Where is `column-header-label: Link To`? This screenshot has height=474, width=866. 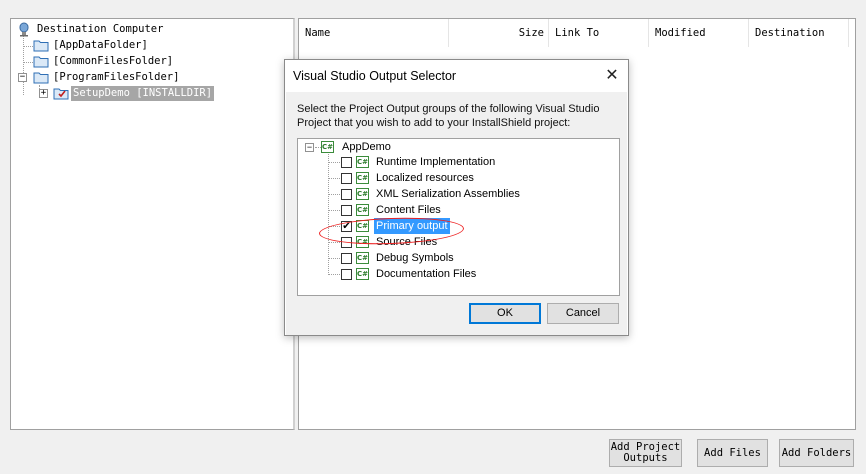
column-header-label: Link To is located at coordinates (577, 33).